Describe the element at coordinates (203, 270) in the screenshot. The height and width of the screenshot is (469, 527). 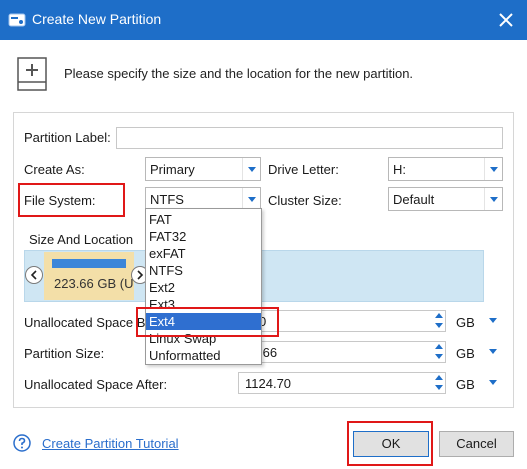
I see `dropdown-option-ntfs: NTFS` at that location.